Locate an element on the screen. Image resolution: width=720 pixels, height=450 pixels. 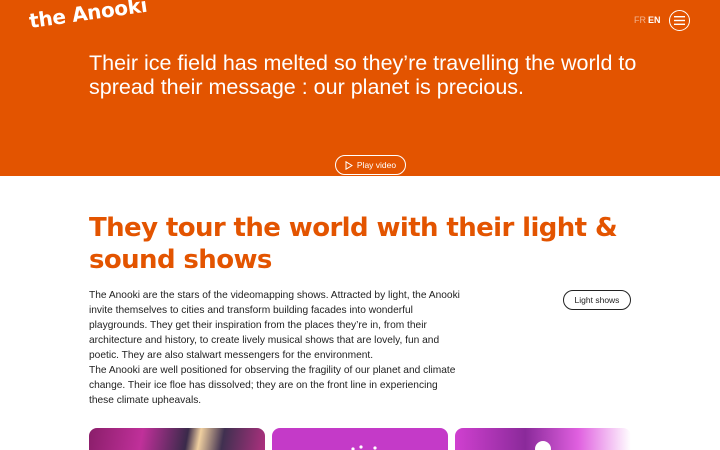
show-cards is located at coordinates (360, 439).